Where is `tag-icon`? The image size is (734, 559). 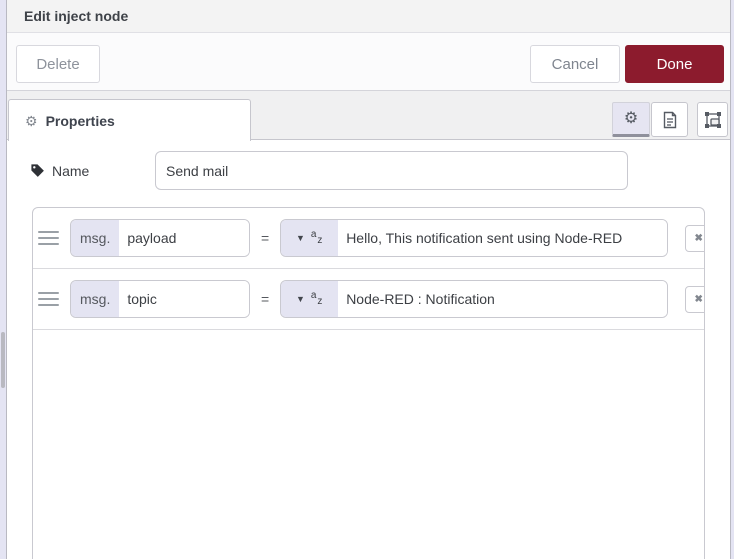
tag-icon is located at coordinates (37, 170).